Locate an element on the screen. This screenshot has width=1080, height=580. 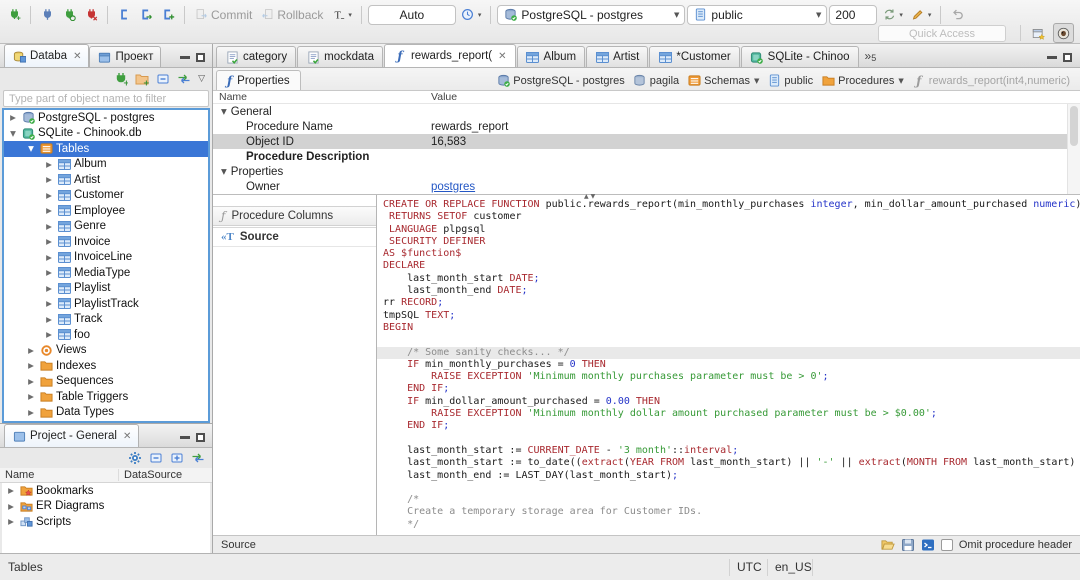
tree-item-foo: ▶ foo is located at coordinates (106, 335).